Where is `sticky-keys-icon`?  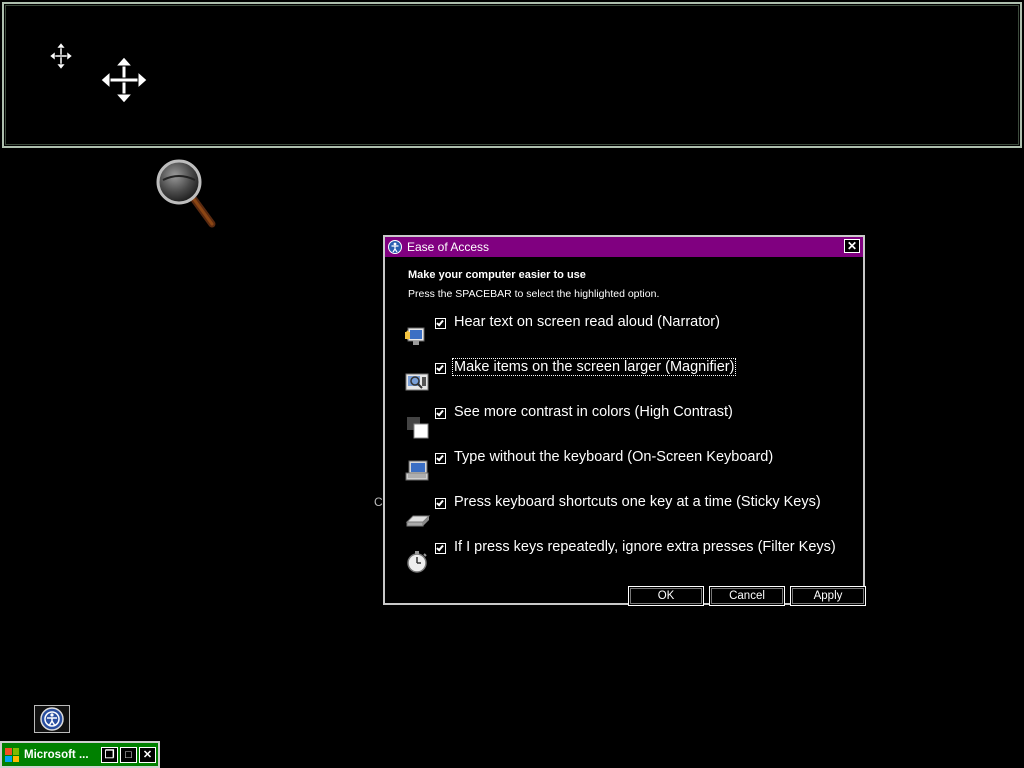 sticky-keys-icon is located at coordinates (418, 521).